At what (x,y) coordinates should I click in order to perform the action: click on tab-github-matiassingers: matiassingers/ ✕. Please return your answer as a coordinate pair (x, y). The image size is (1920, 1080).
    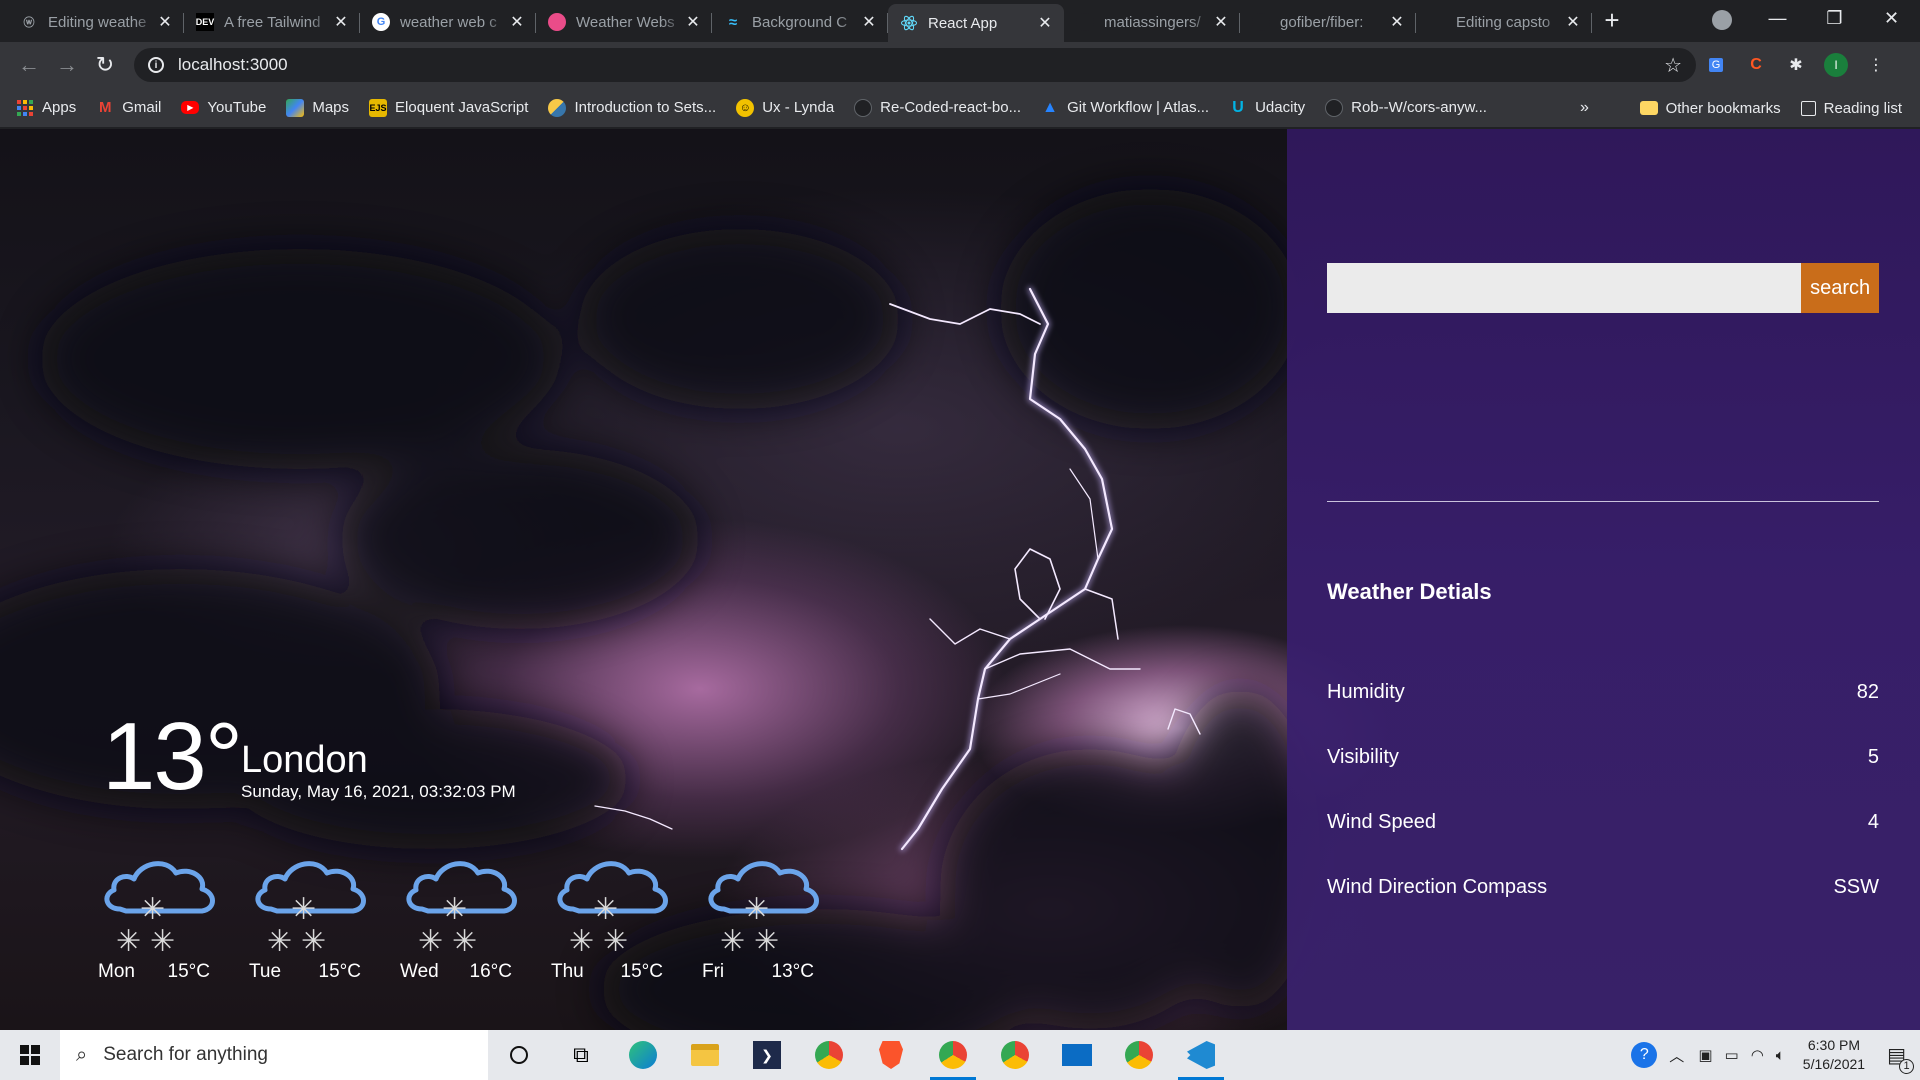
    Looking at the image, I should click on (1152, 22).